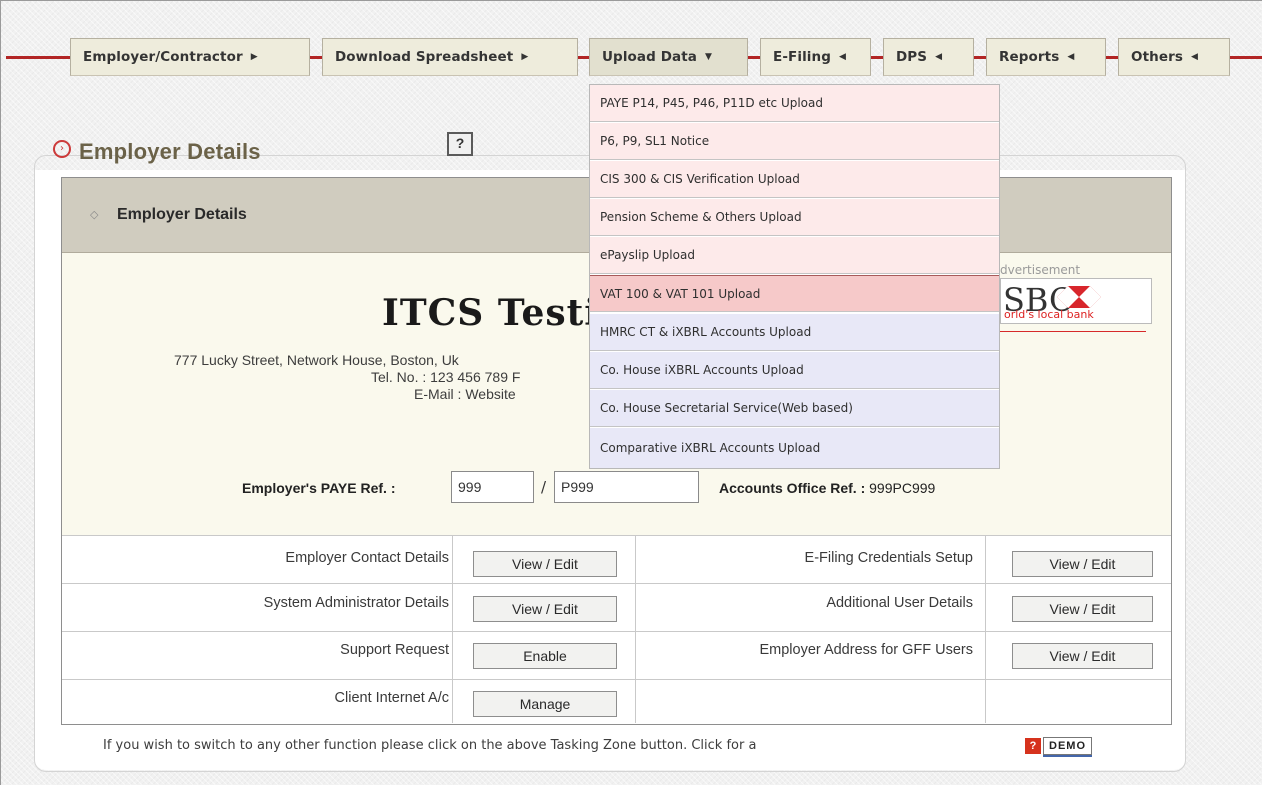  What do you see at coordinates (792, 488) in the screenshot?
I see `accounts-office-label: Accounts Office Ref. :` at bounding box center [792, 488].